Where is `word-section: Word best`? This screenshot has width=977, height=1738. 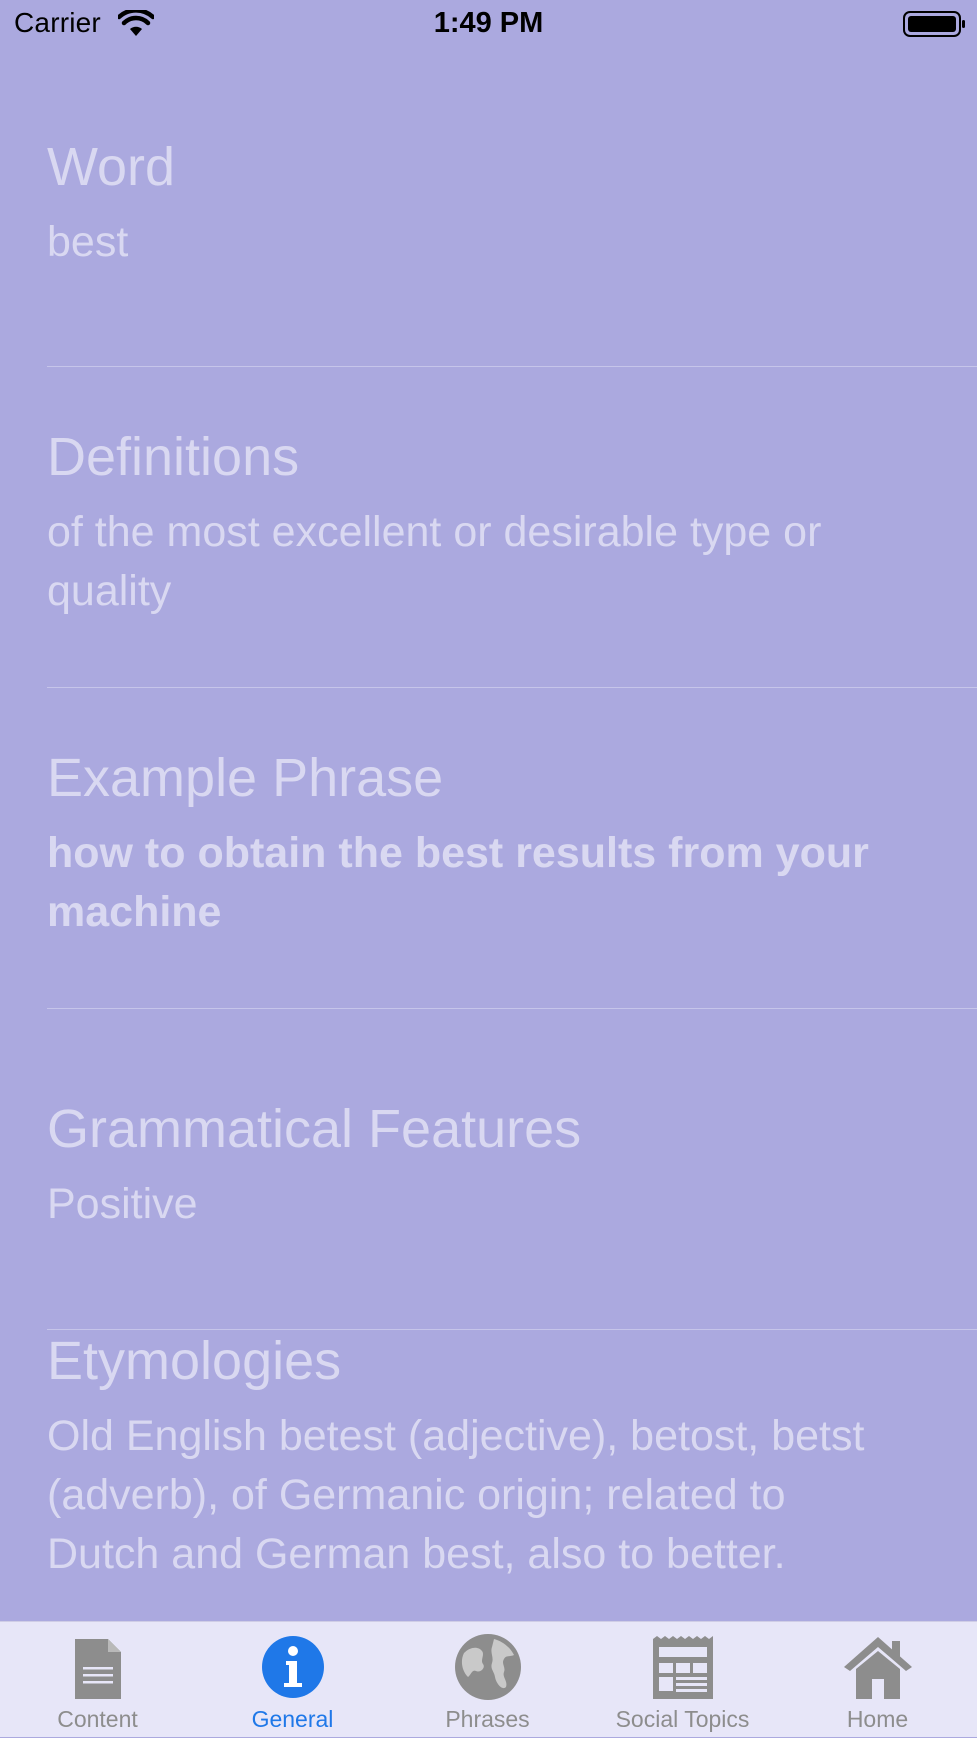 word-section: Word best is located at coordinates (512, 203).